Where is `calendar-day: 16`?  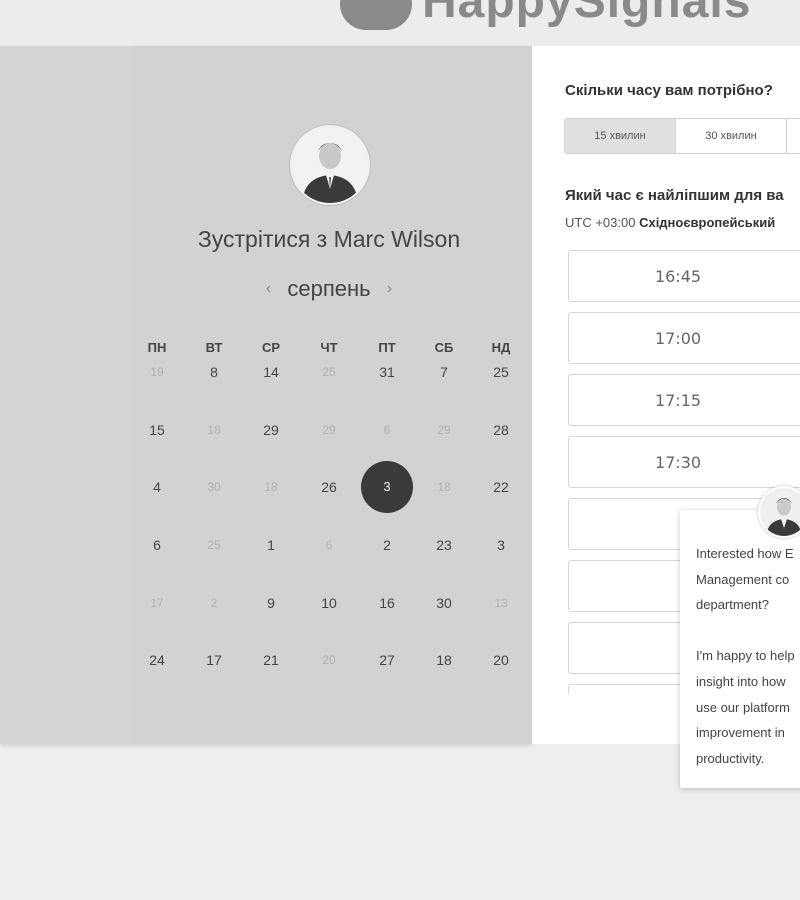
calendar-day: 16 is located at coordinates (387, 603).